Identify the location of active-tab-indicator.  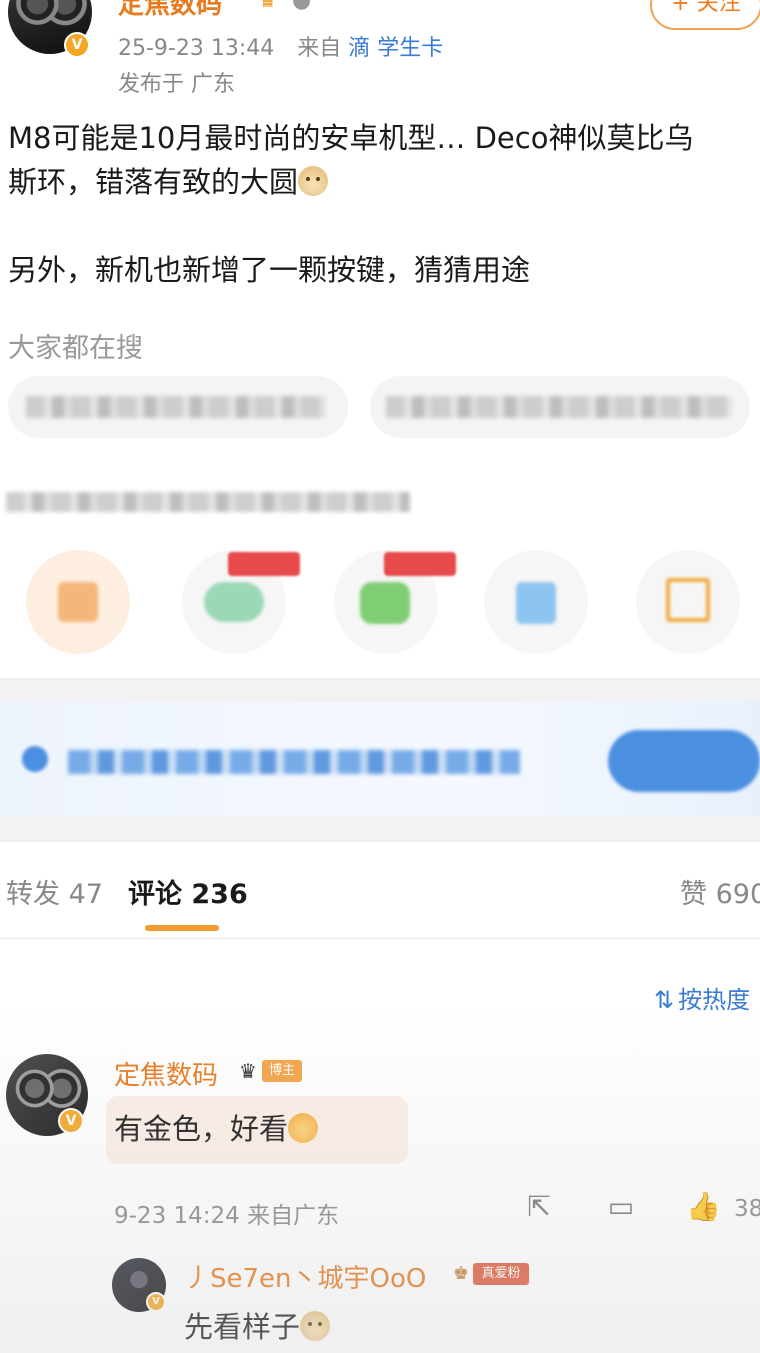
(182, 928).